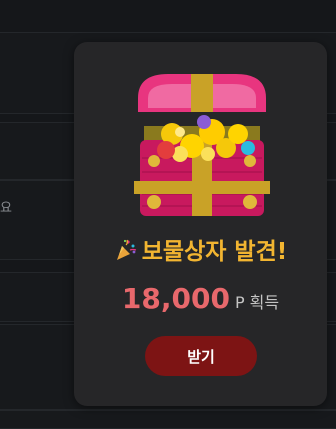 This screenshot has width=336, height=429. I want to click on modal-title: 보물상자 발견!, so click(214, 252).